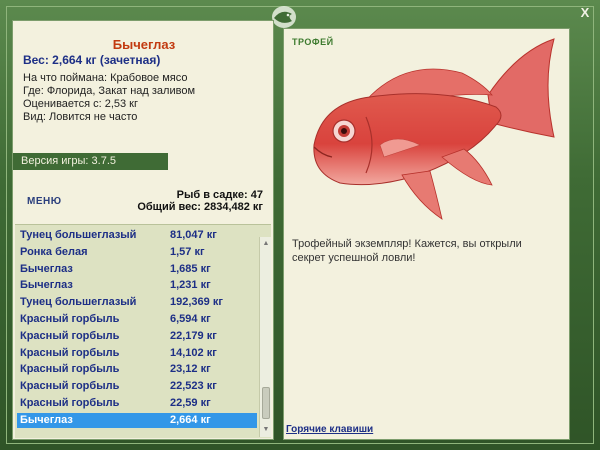 The image size is (600, 450). What do you see at coordinates (193, 235) in the screenshot?
I see `catch-fish-weight: 81,047 кг` at bounding box center [193, 235].